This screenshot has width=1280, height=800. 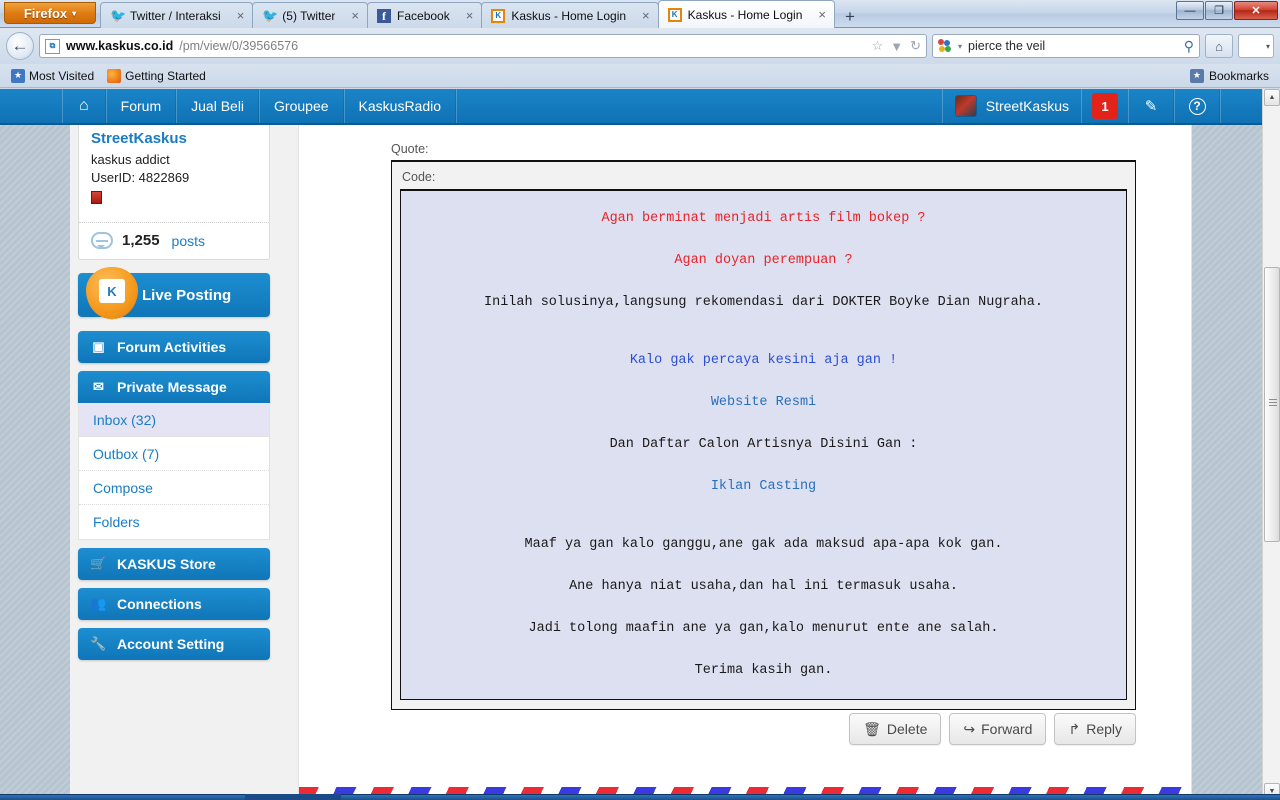 I want to click on browser-tab-3: f Facebook ×, so click(x=425, y=15).